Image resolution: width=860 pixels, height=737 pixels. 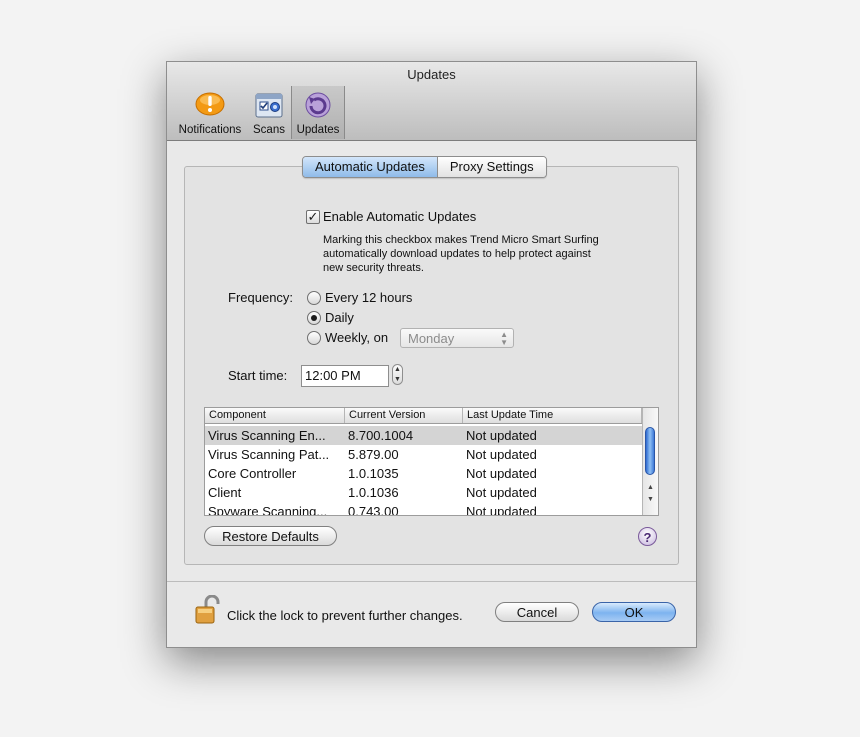 I want to click on scrollbar-thumb, so click(x=650, y=451).